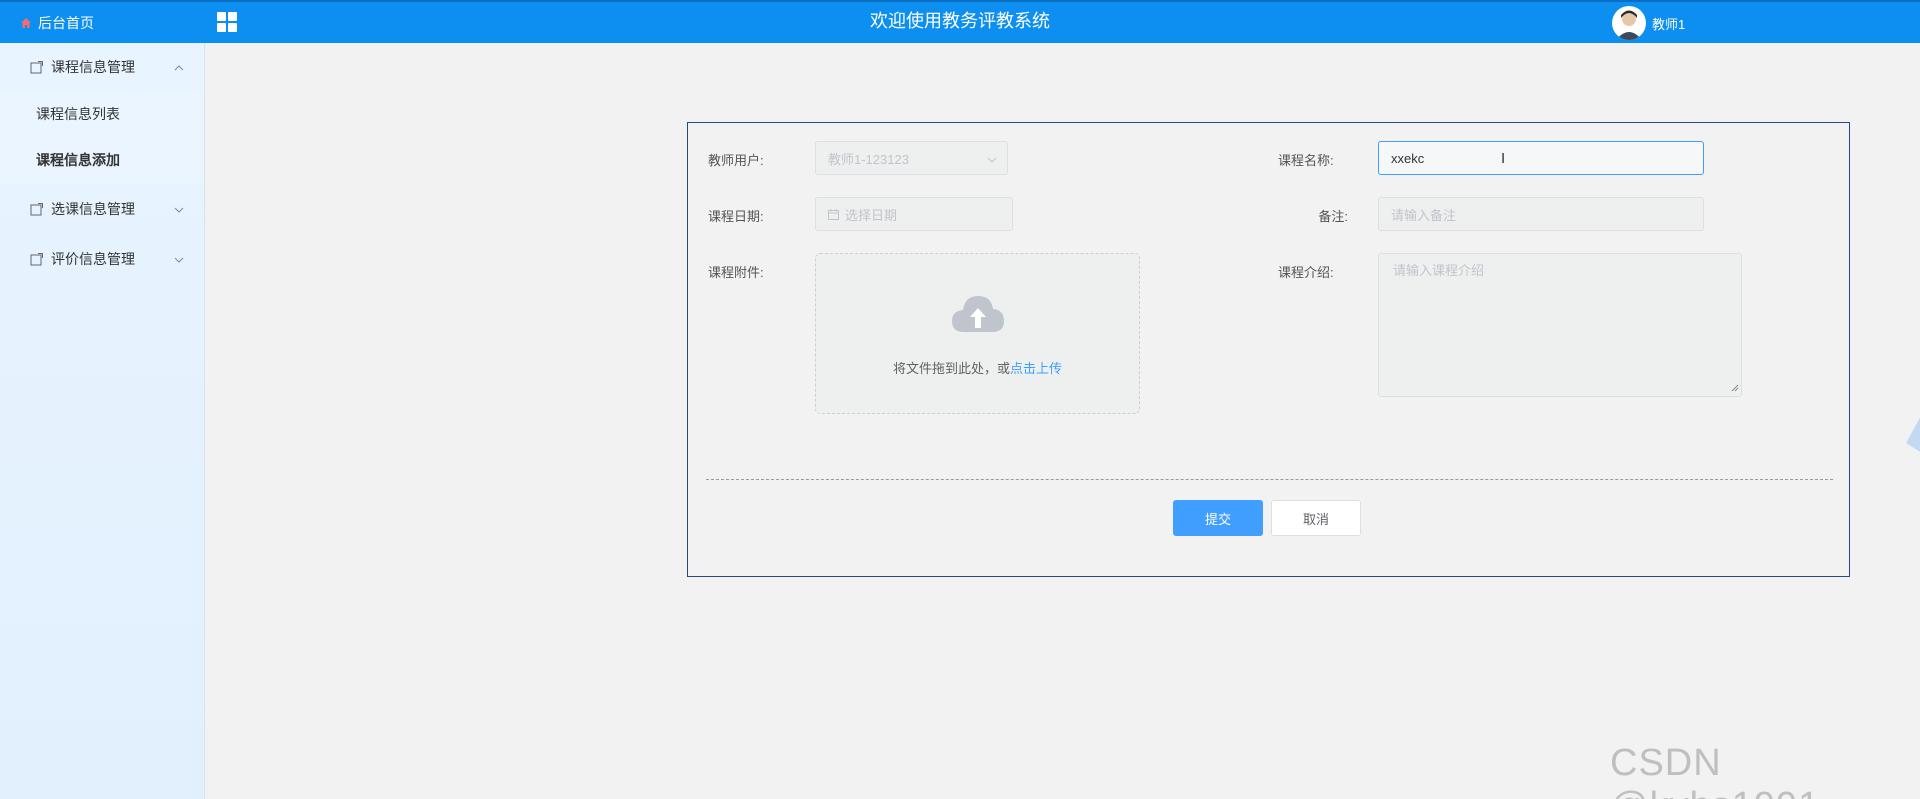  What do you see at coordinates (1669, 24) in the screenshot?
I see `user-name: 教师1` at bounding box center [1669, 24].